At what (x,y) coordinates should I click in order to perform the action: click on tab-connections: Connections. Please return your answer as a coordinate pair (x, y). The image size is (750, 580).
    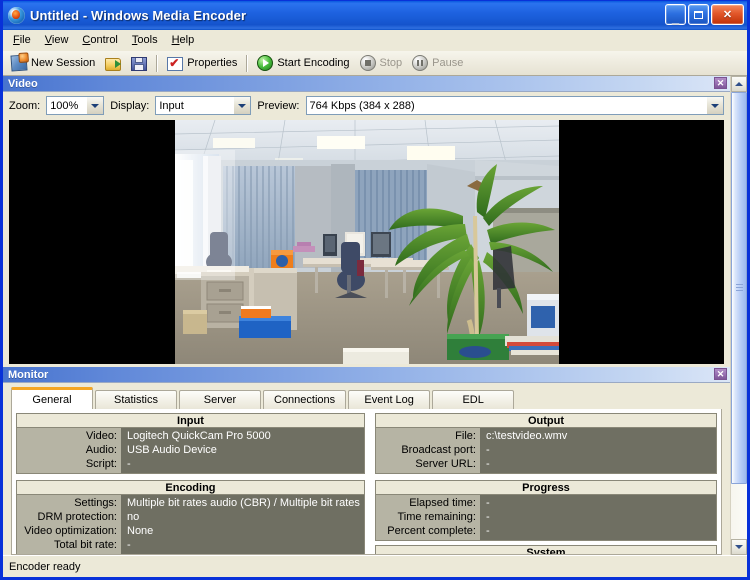
    Looking at the image, I should click on (305, 399).